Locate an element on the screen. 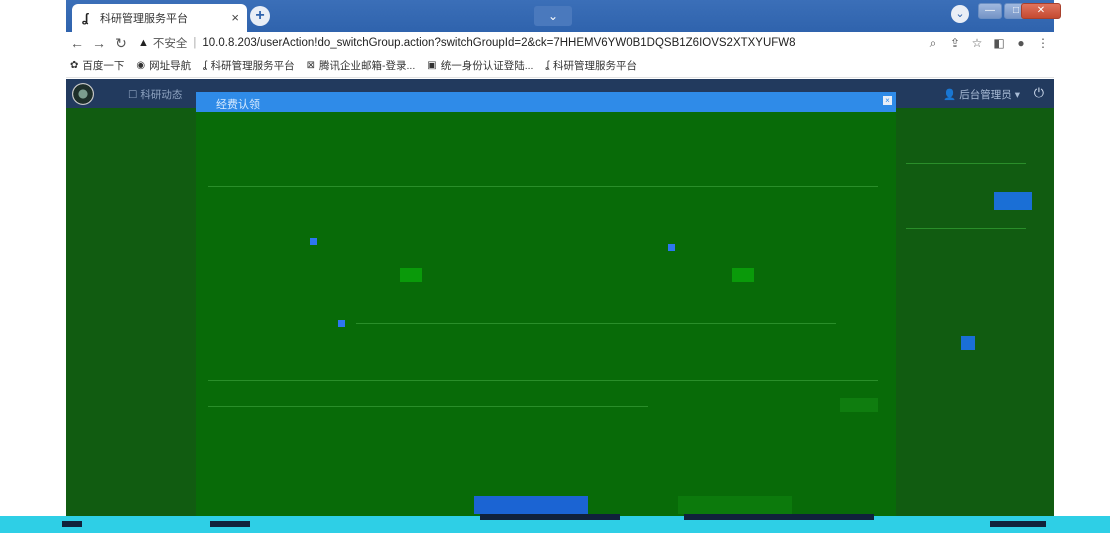  bookmark-label: 百度一下 is located at coordinates (103, 66).